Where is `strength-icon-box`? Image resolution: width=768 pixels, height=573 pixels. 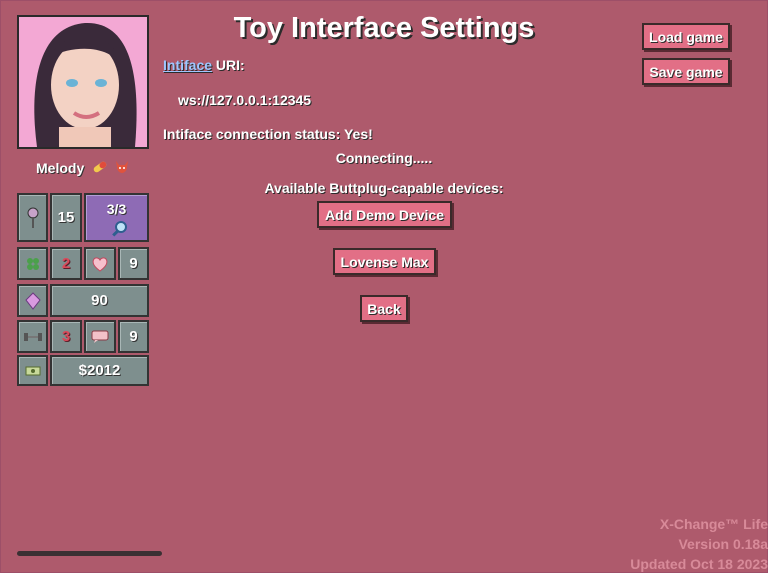
strength-icon-box is located at coordinates (32, 336).